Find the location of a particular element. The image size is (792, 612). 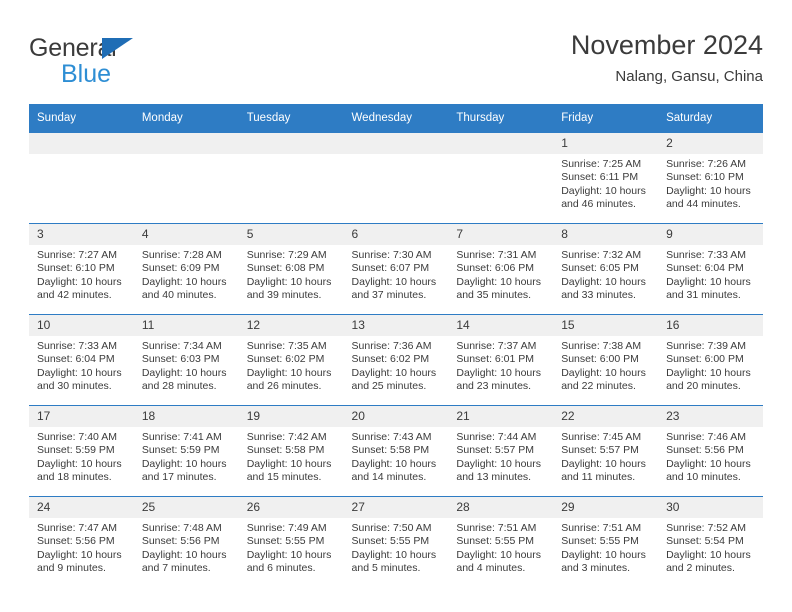

weekday-header-wednesday: Wednesday is located at coordinates (396, 118).